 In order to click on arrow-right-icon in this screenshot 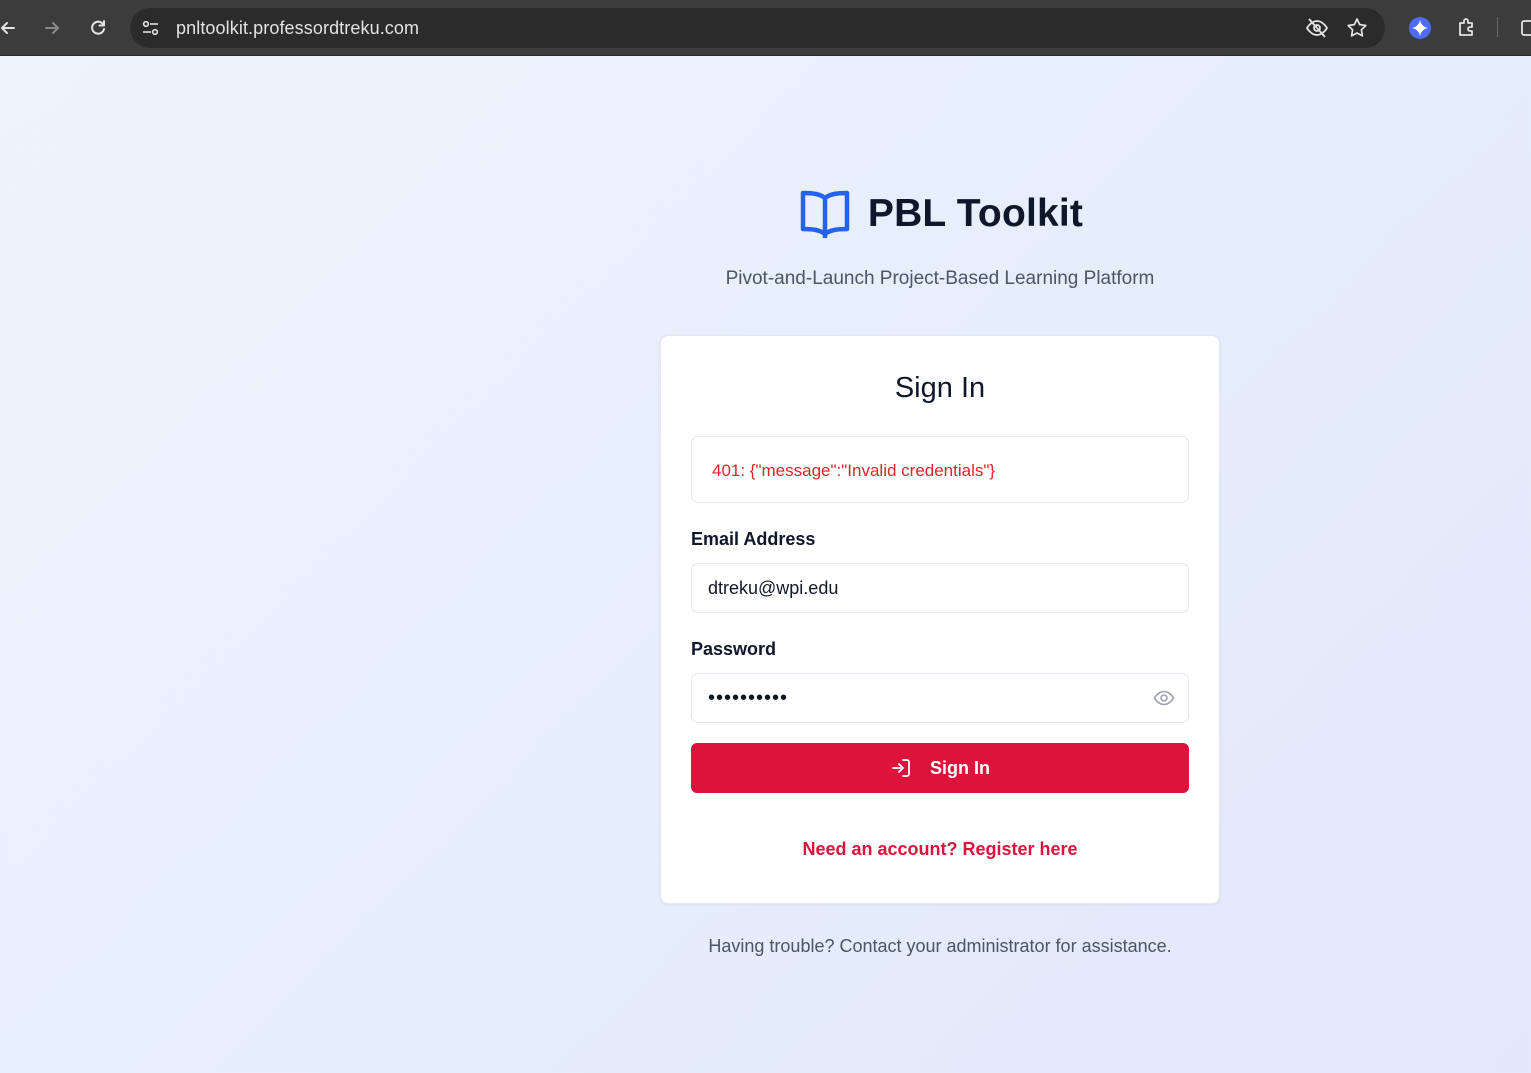, I will do `click(52, 28)`.